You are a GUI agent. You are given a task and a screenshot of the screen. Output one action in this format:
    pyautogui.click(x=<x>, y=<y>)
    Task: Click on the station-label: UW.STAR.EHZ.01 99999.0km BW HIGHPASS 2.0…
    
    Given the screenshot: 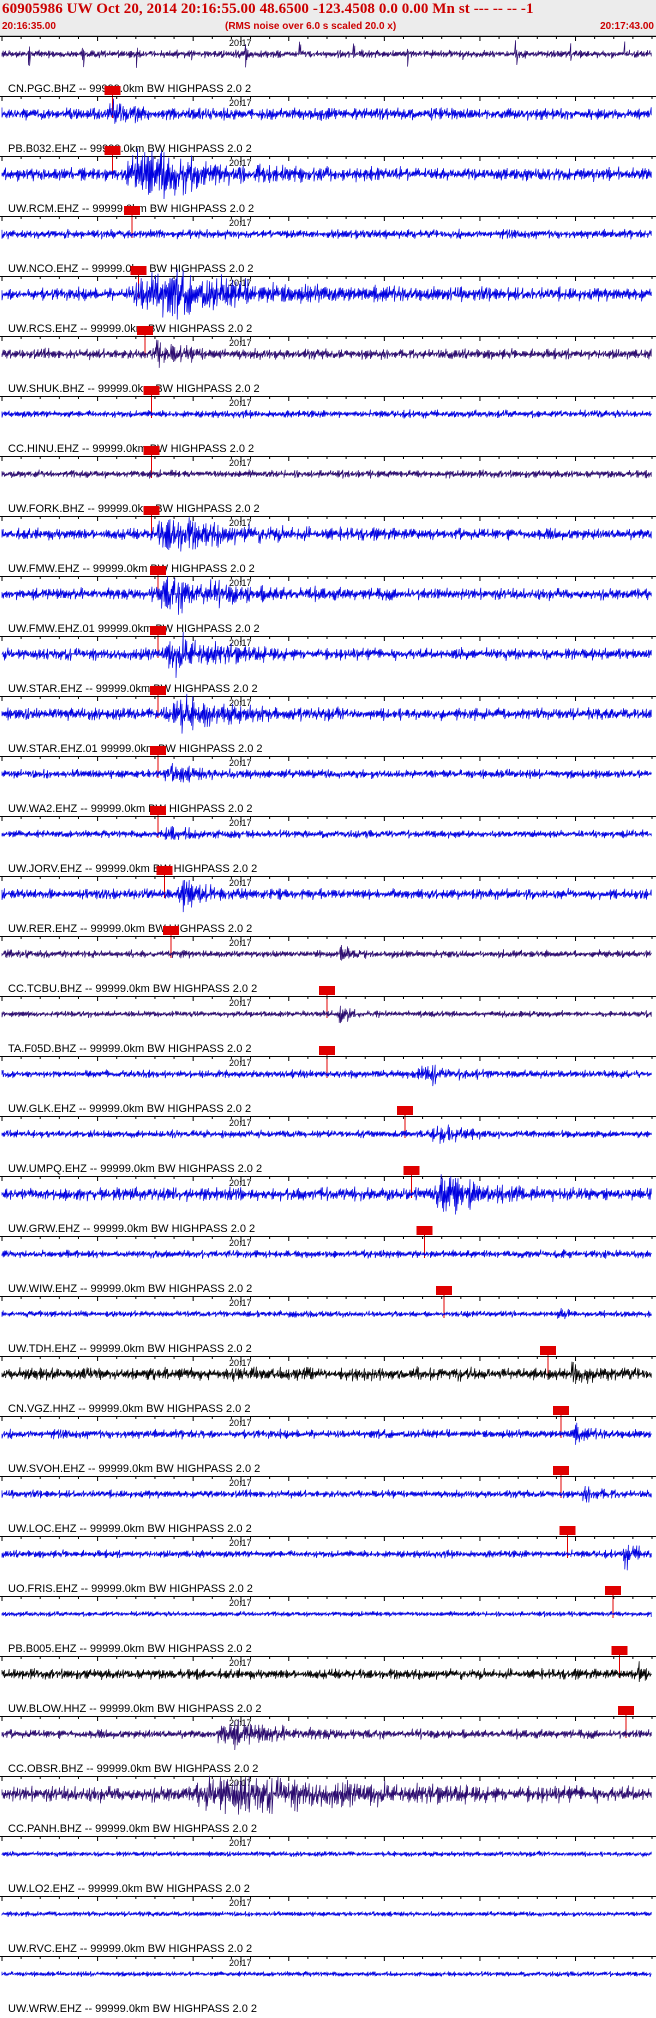 What is the action you would take?
    pyautogui.click(x=135, y=749)
    